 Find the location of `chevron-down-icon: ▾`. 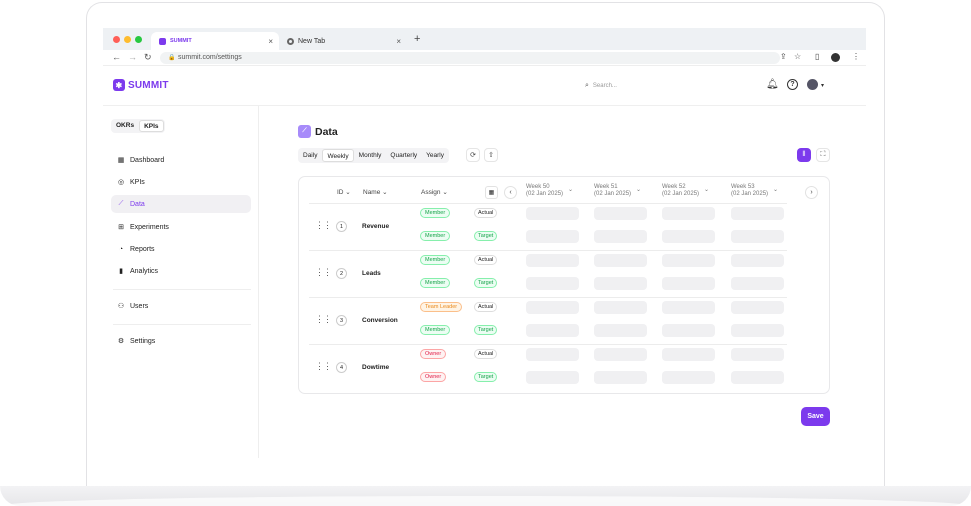

chevron-down-icon: ▾ is located at coordinates (822, 85).